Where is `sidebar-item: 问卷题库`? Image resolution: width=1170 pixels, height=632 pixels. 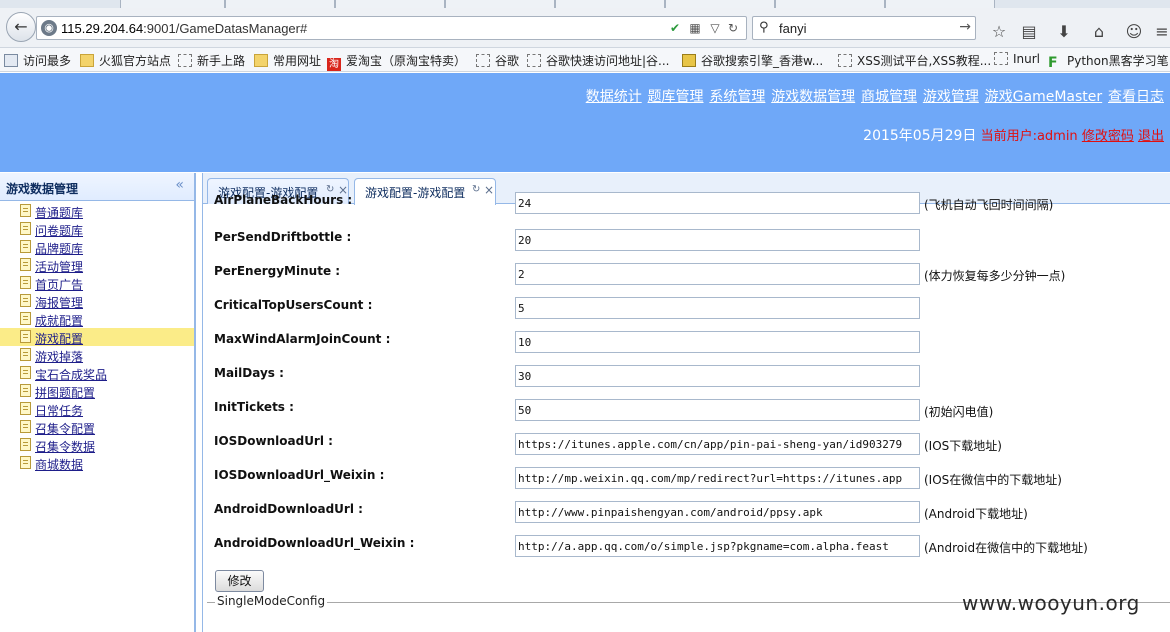 sidebar-item: 问卷题库 is located at coordinates (97, 229).